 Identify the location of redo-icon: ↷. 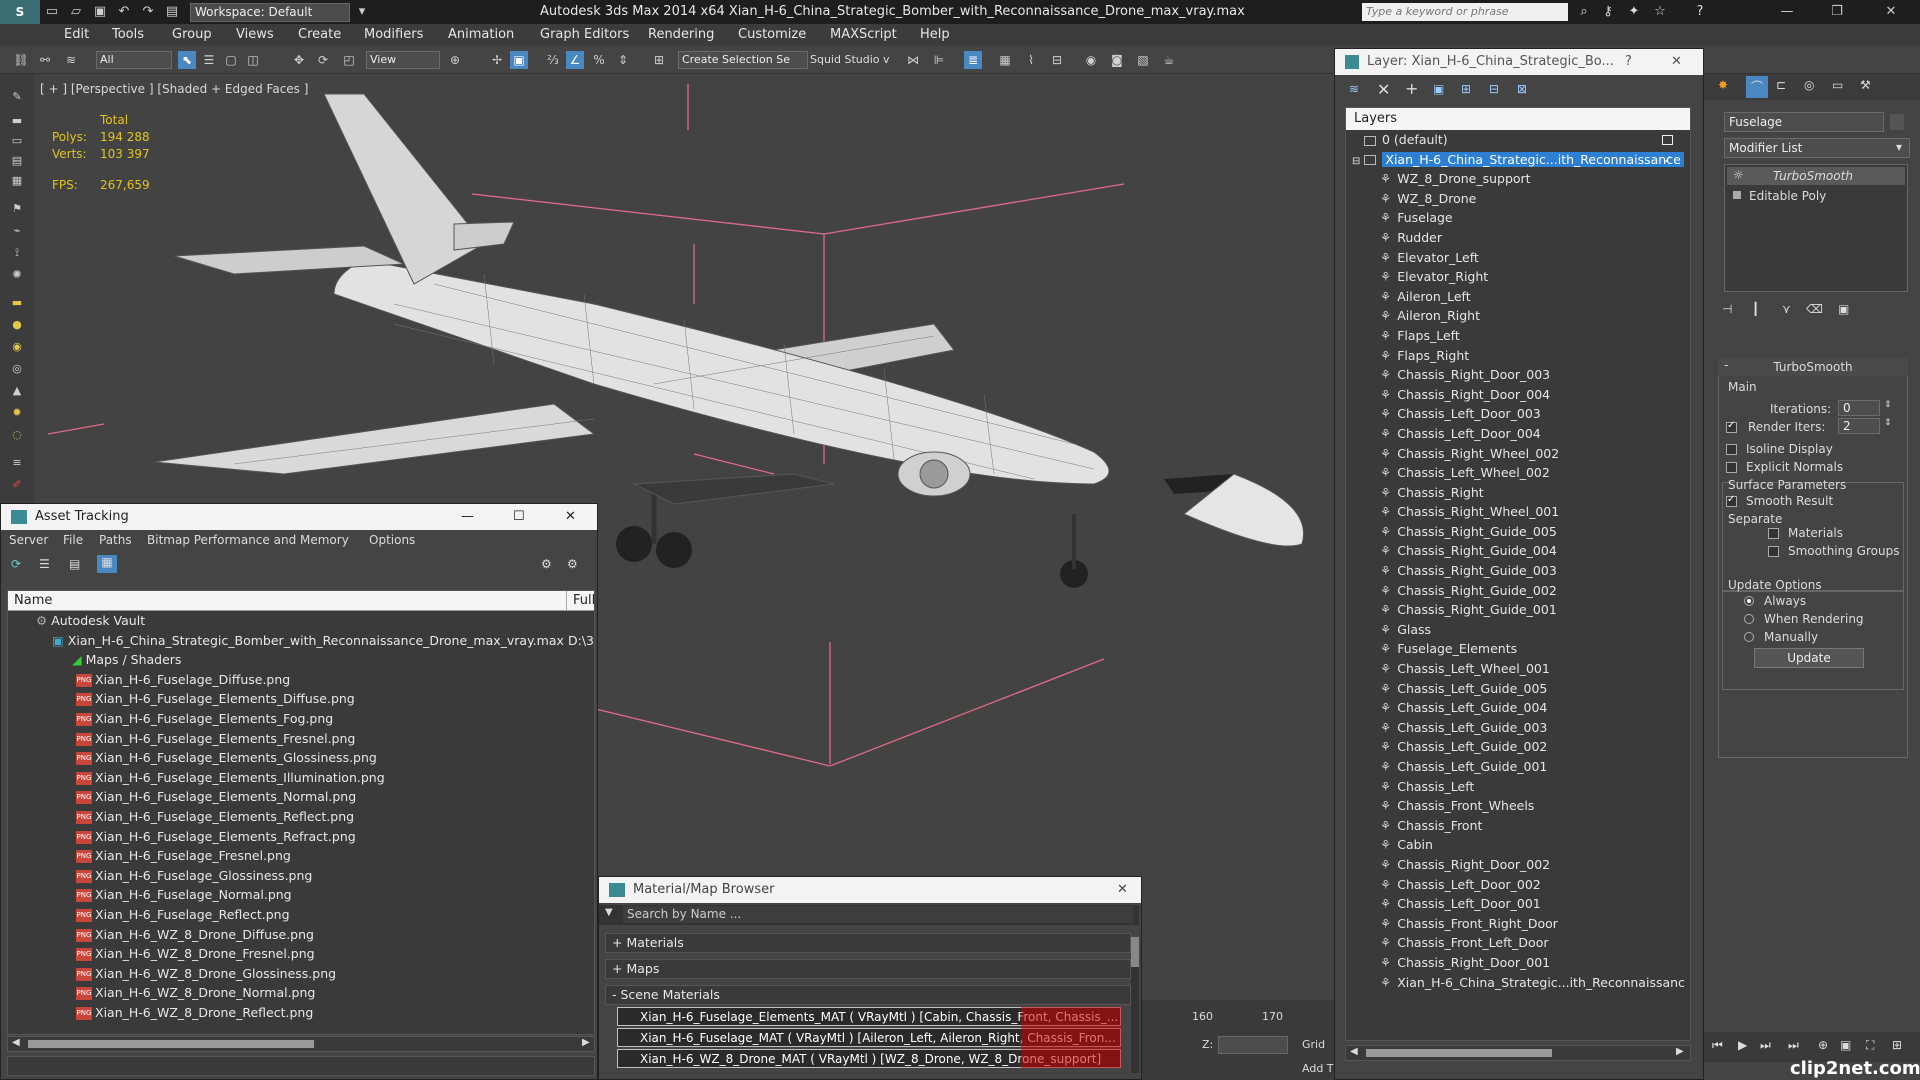
(148, 12).